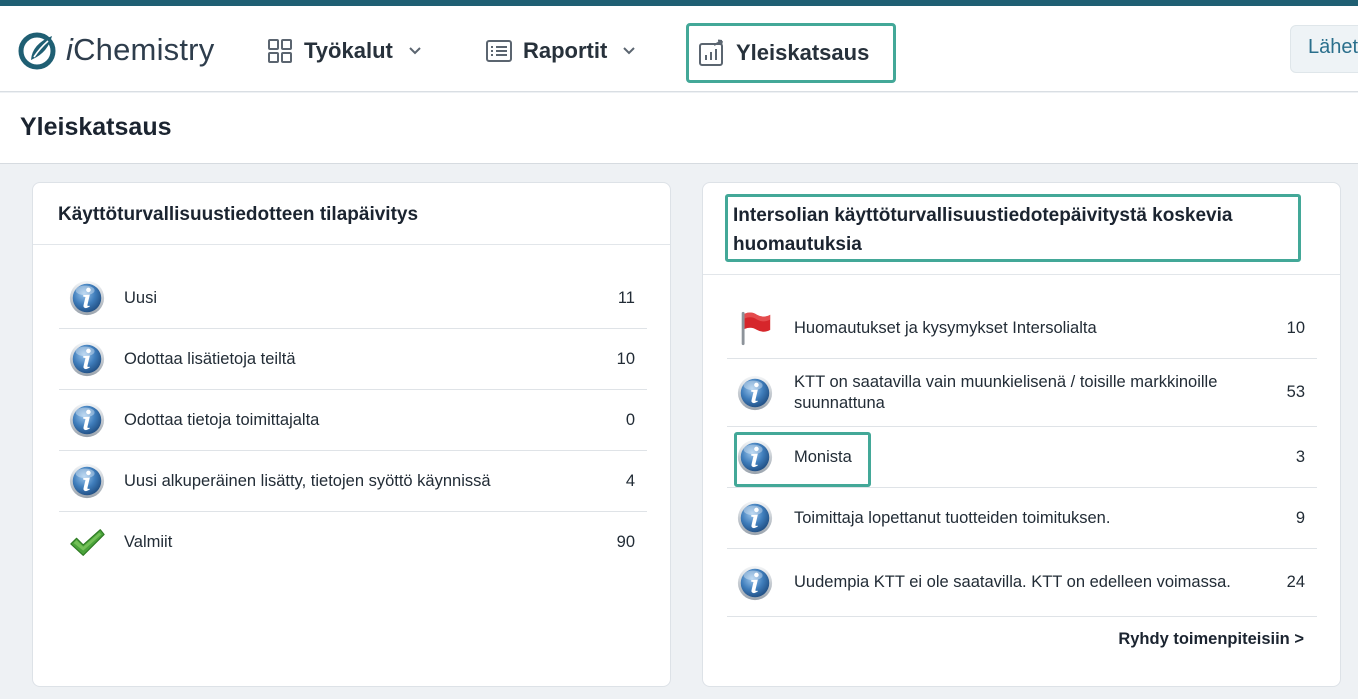  What do you see at coordinates (37, 51) in the screenshot?
I see `ichemistry-logo-icon` at bounding box center [37, 51].